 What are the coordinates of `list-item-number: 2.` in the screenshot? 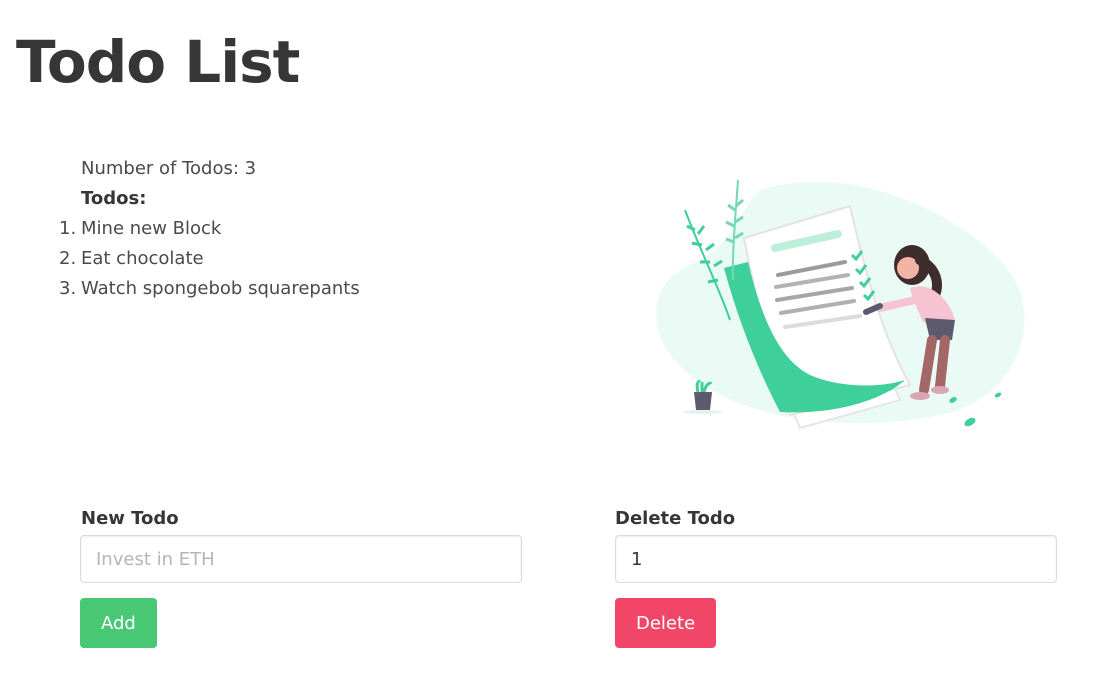 It's located at (68, 258).